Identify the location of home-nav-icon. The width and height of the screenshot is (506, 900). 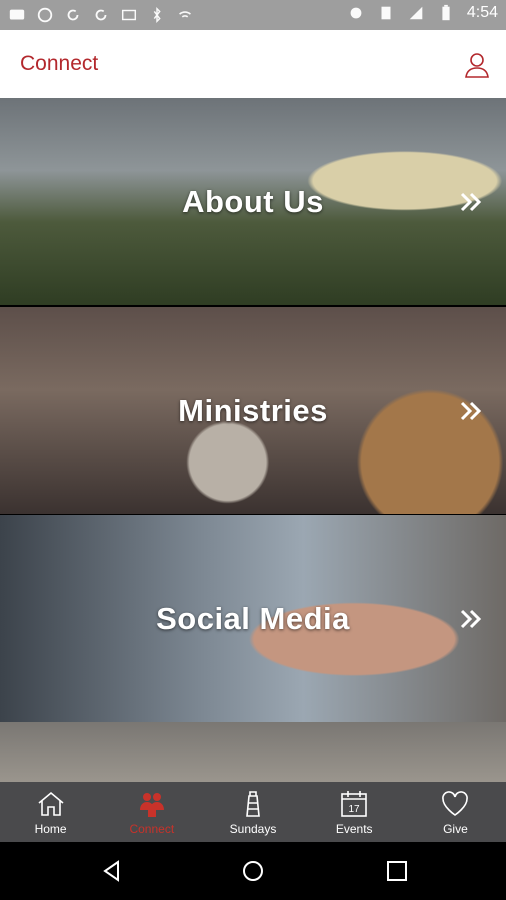
(253, 871).